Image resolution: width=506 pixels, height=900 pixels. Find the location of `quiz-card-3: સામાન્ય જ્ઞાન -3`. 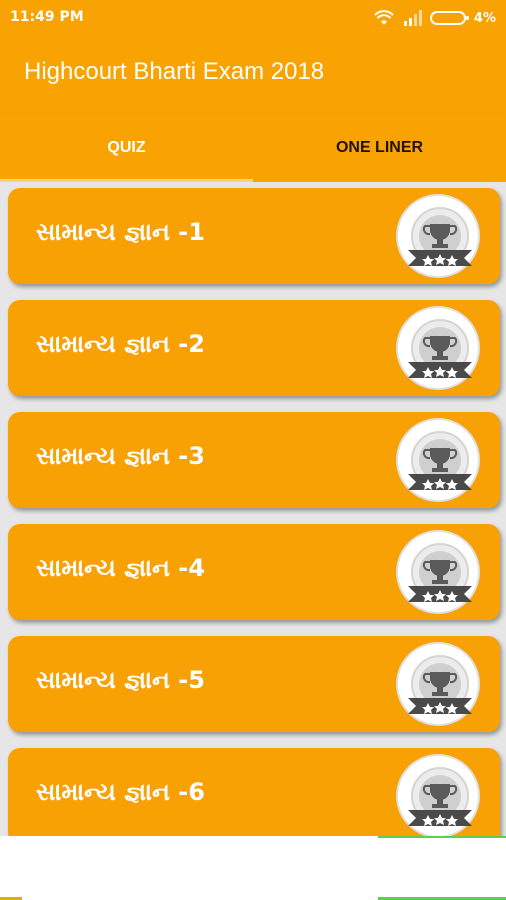

quiz-card-3: સામાન્ય જ્ઞાન -3 is located at coordinates (254, 460).